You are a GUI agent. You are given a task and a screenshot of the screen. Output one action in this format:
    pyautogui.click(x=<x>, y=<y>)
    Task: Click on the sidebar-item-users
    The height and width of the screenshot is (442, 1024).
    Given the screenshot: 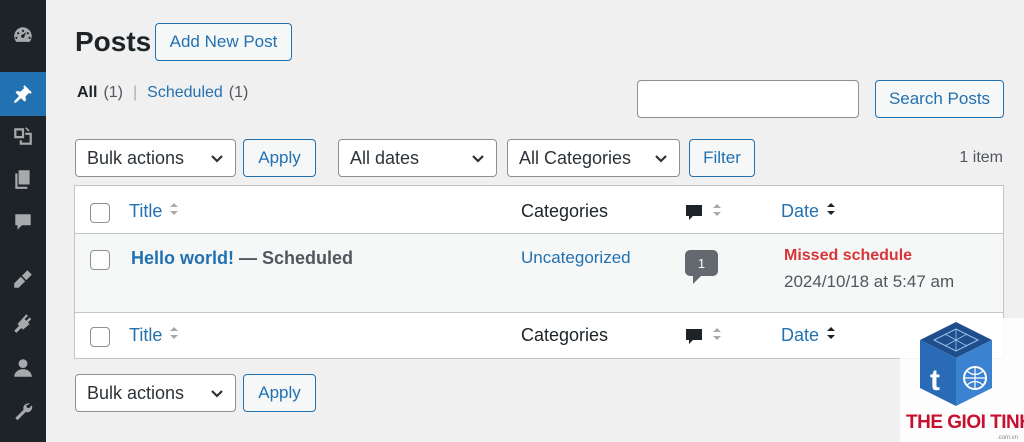 What is the action you would take?
    pyautogui.click(x=23, y=368)
    